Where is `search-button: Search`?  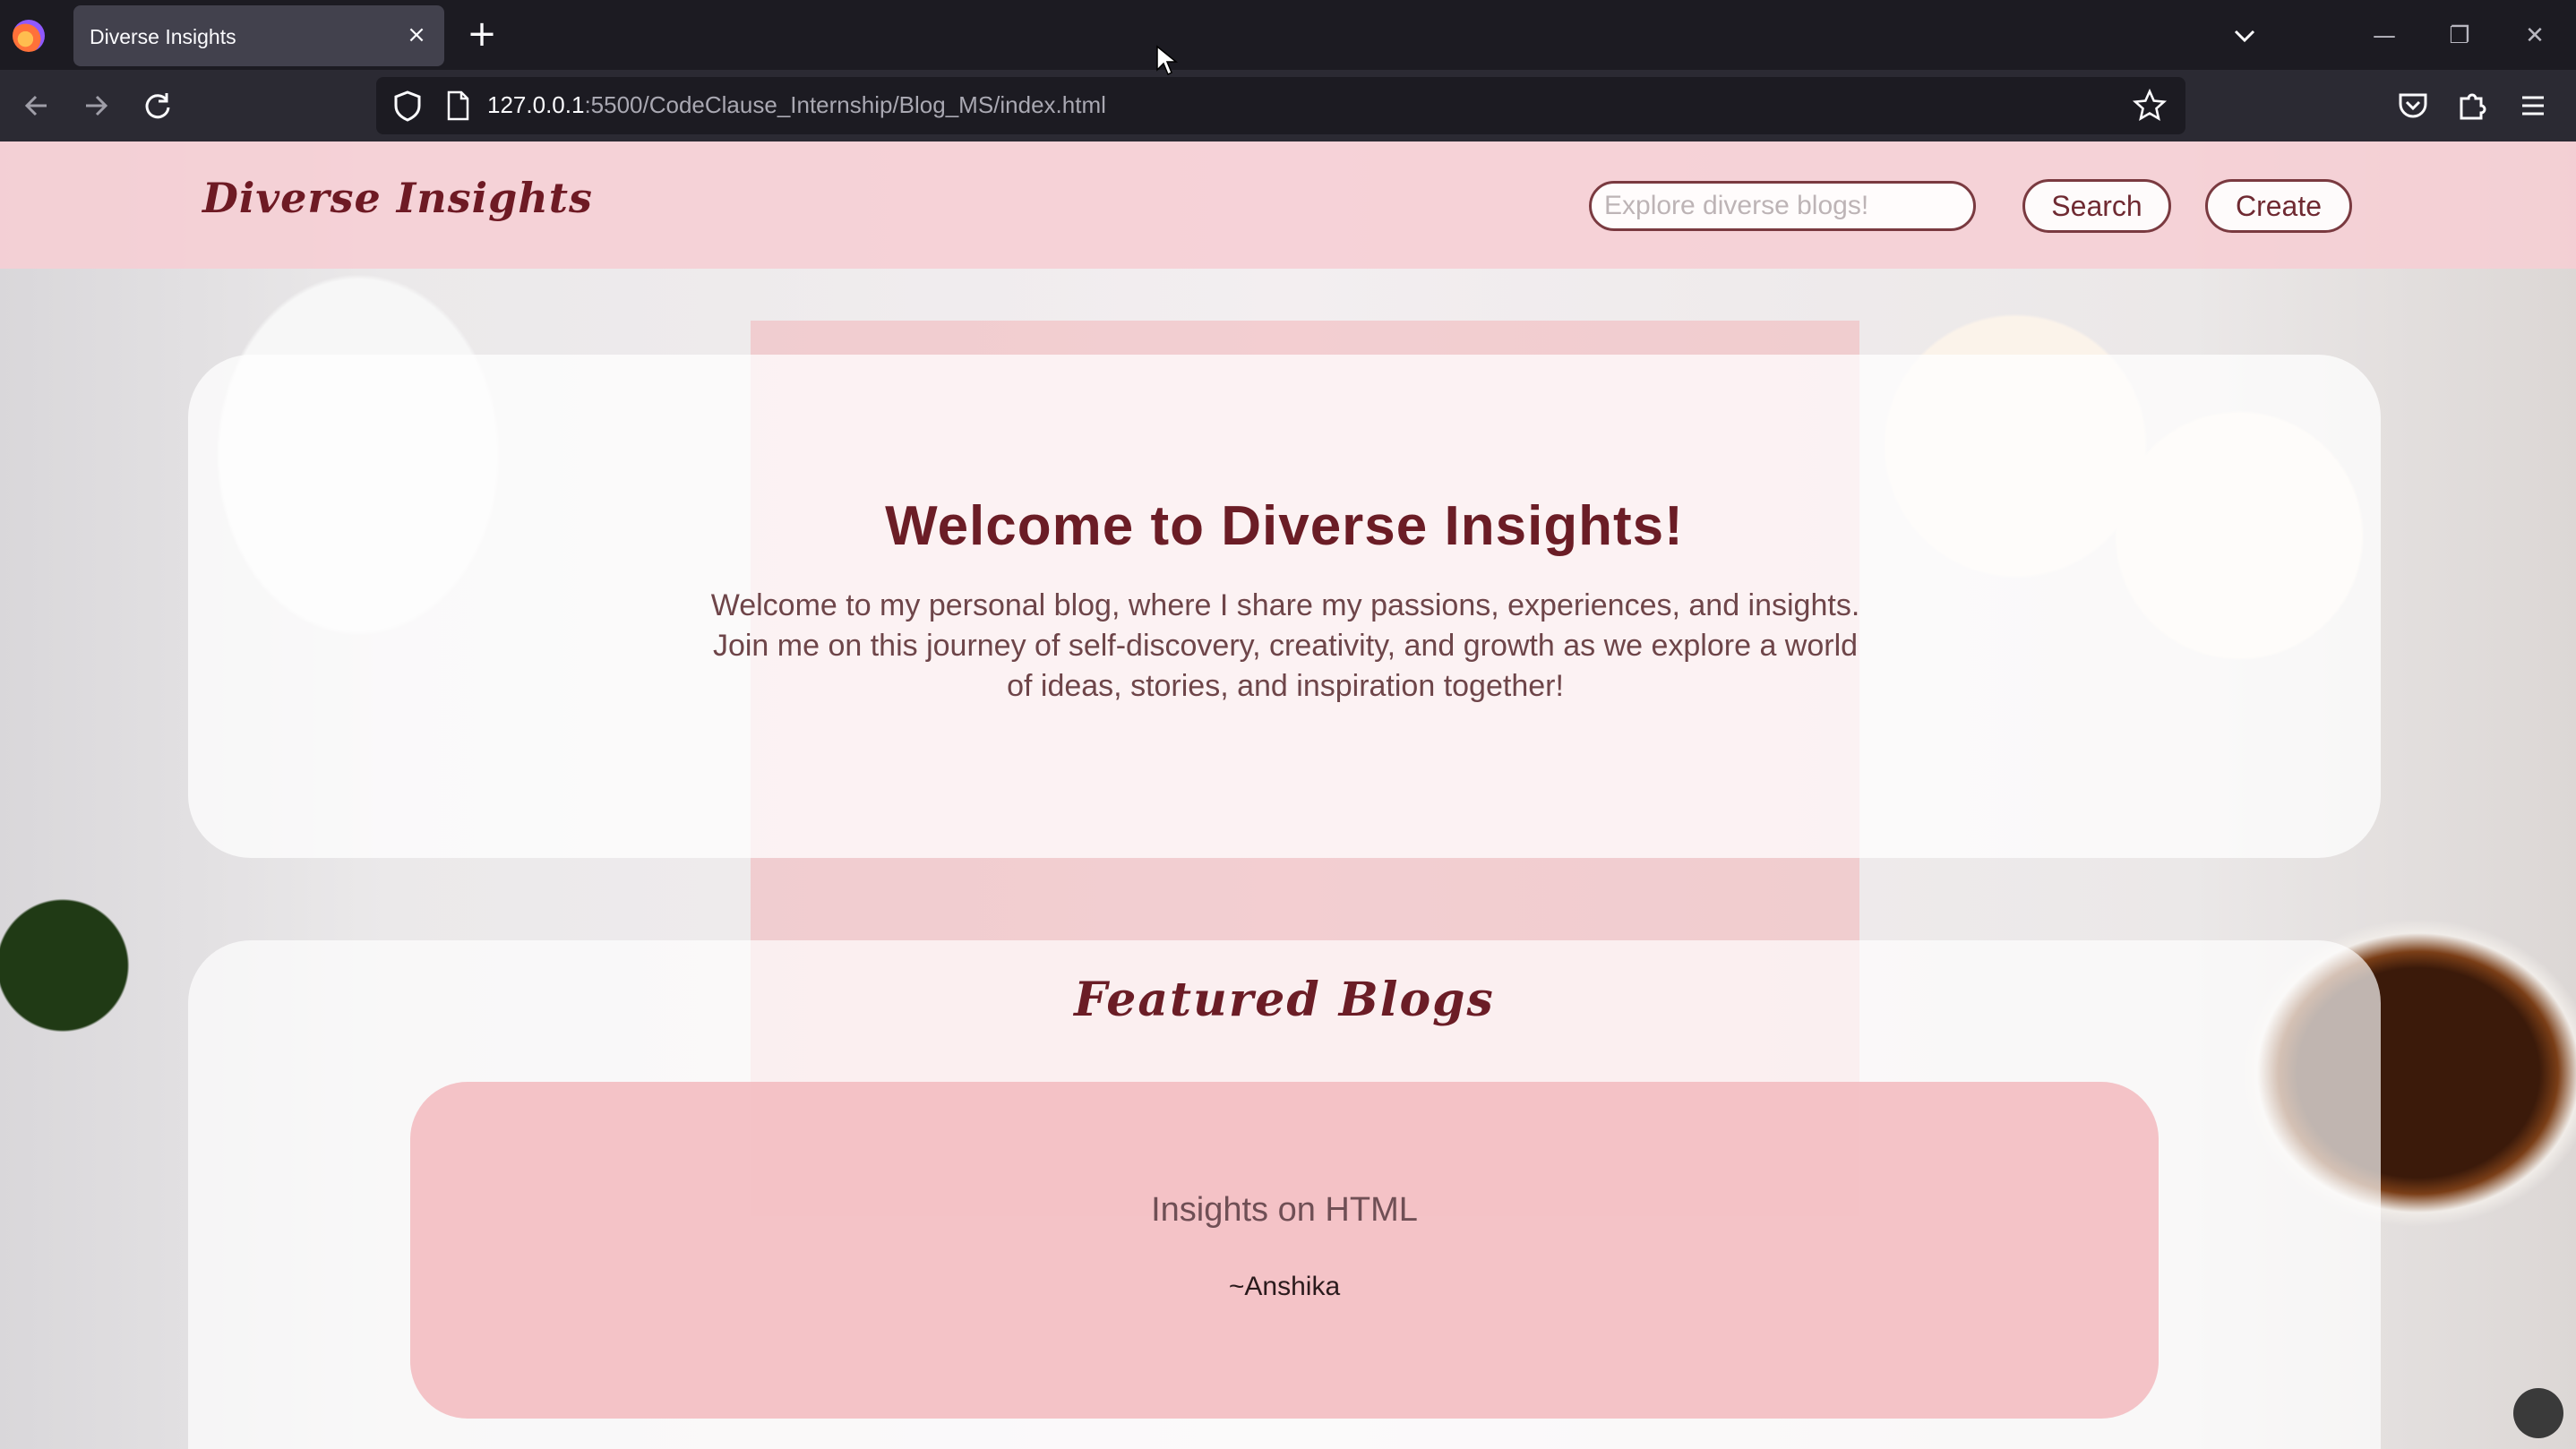
search-button: Search is located at coordinates (2096, 206).